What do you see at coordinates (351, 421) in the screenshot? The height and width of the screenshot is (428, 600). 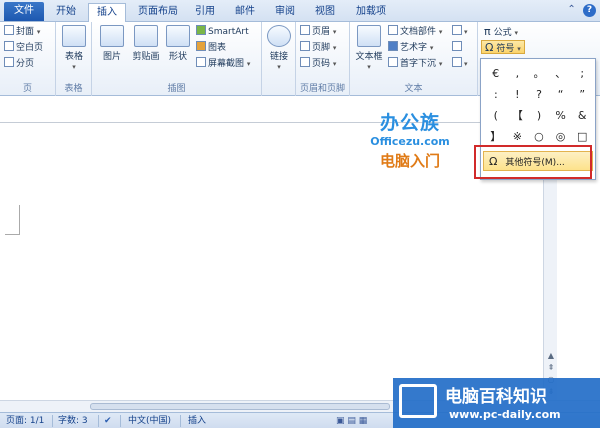 I see `view-buttons-icon: ▣ ▤ ▦` at bounding box center [351, 421].